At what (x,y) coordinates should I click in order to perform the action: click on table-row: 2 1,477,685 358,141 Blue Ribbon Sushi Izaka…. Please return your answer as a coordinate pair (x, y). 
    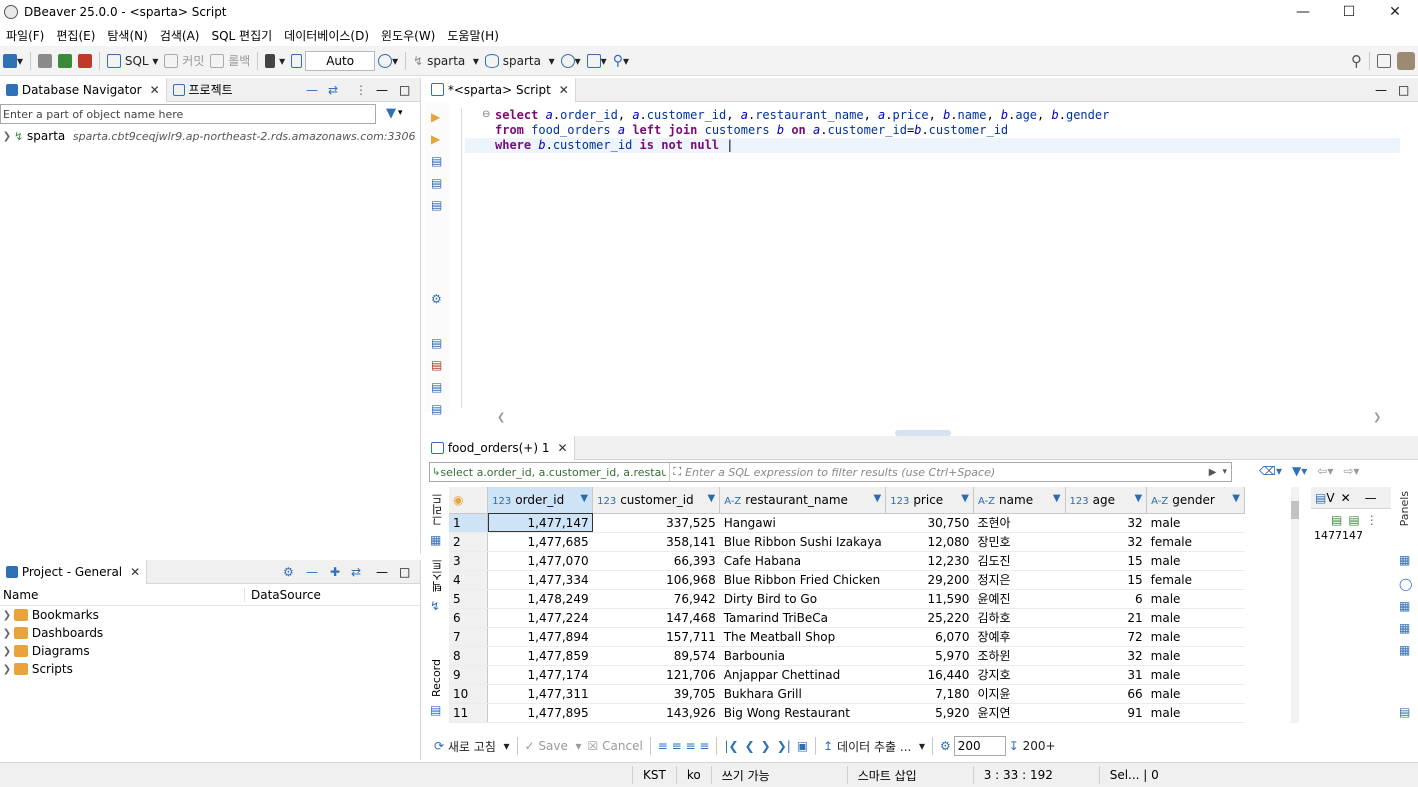
    Looking at the image, I should click on (847, 542).